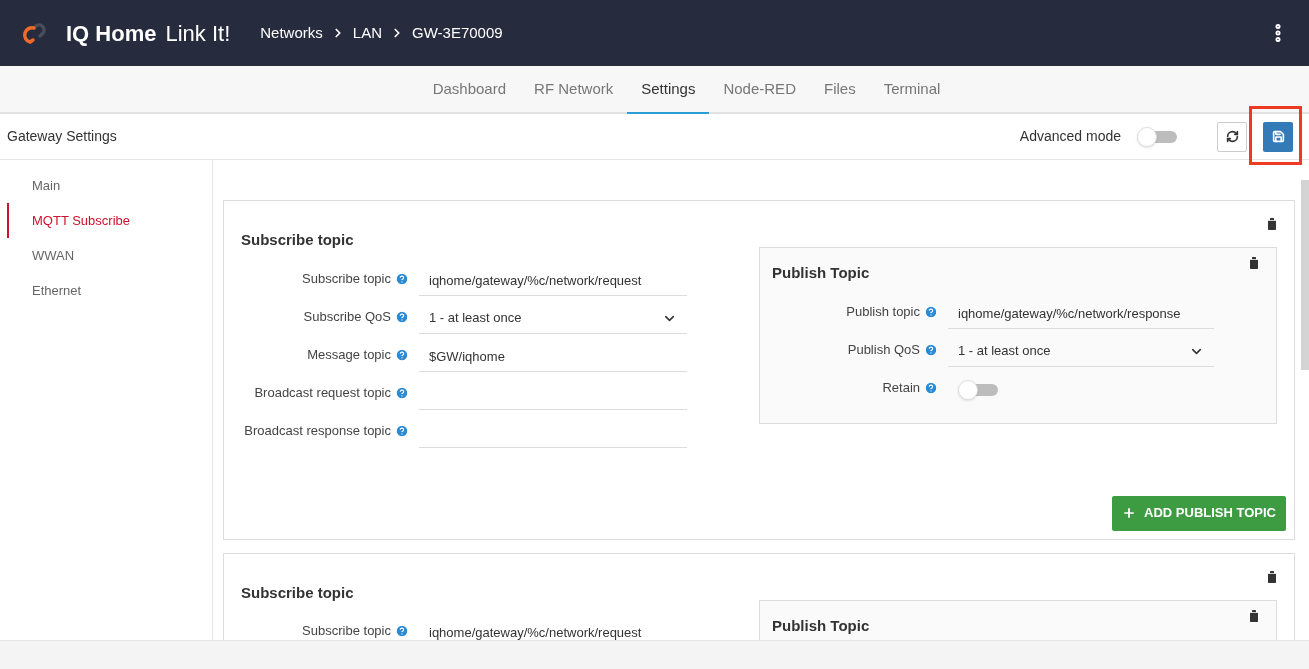 This screenshot has width=1309, height=669. I want to click on nav-tab: Settings, so click(668, 90).